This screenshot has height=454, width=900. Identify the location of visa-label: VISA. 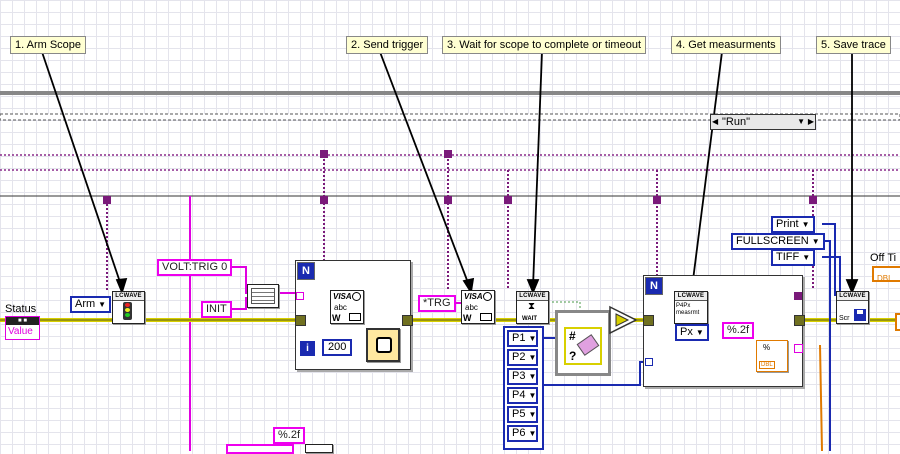
(342, 296).